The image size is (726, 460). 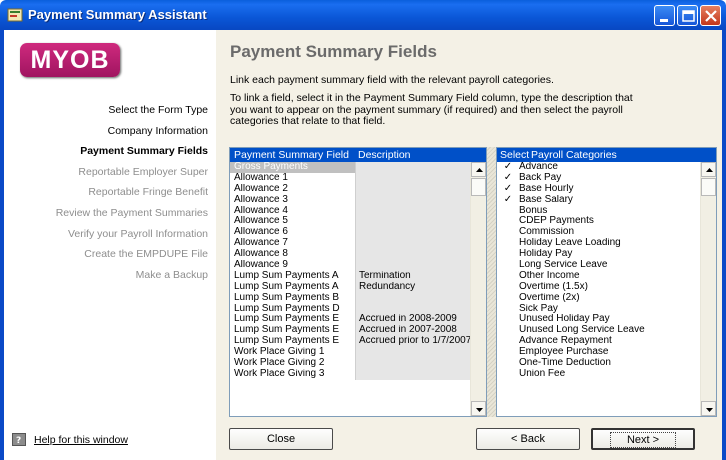 I want to click on field-row: Work Place Giving 2, so click(x=358, y=363).